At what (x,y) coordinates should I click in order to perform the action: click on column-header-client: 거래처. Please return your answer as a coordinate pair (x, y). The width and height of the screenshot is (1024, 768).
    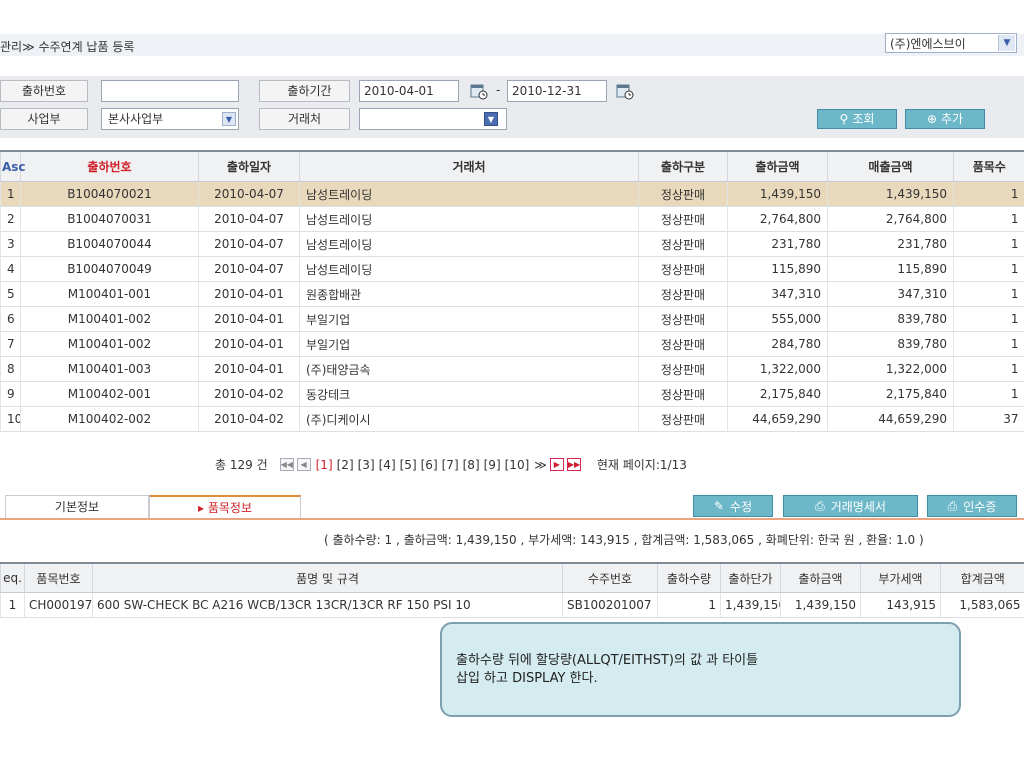
    Looking at the image, I should click on (469, 166).